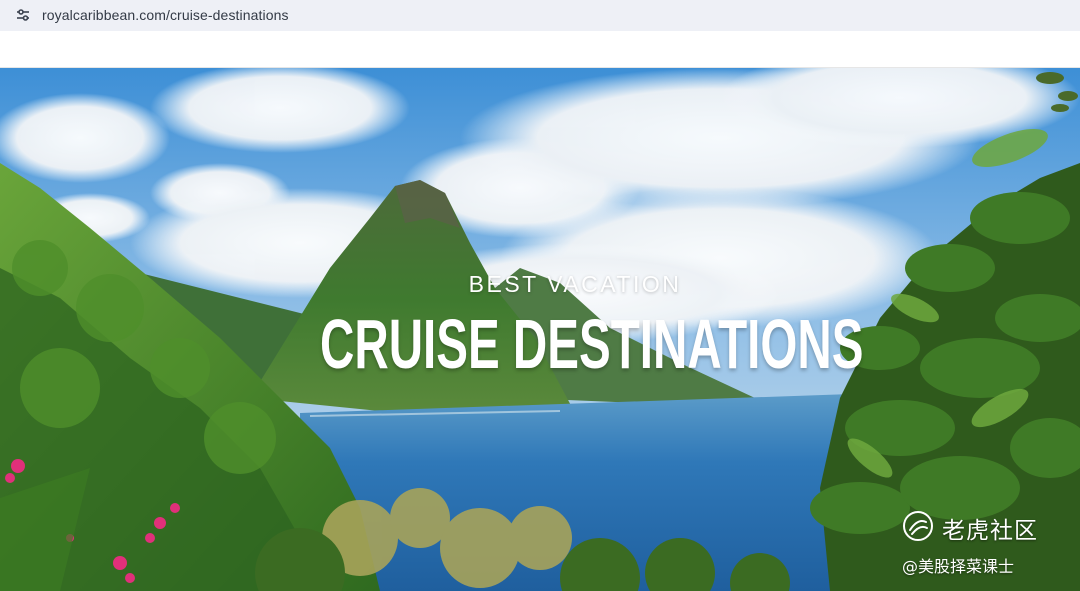 This screenshot has width=1080, height=591. I want to click on browser-address-bar: royalcaribbean.com/cruise-destinations, so click(540, 15).